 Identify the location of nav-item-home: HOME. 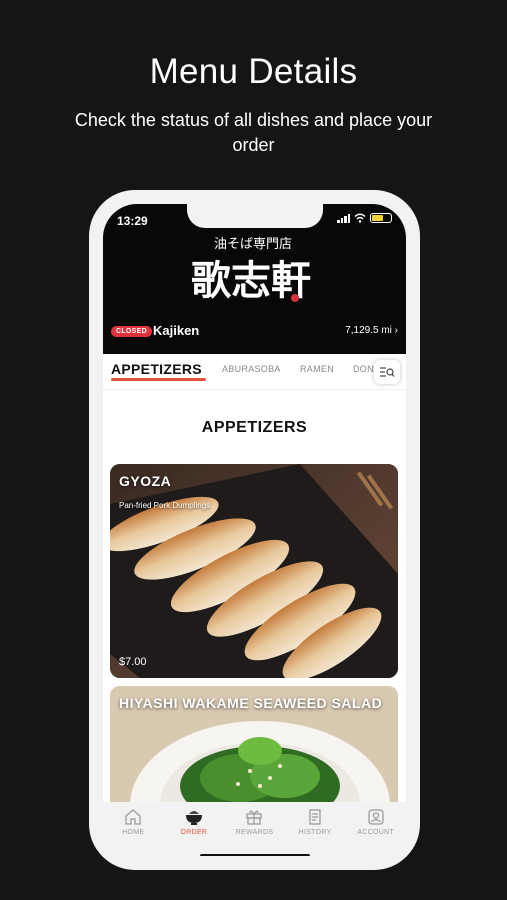
(133, 829).